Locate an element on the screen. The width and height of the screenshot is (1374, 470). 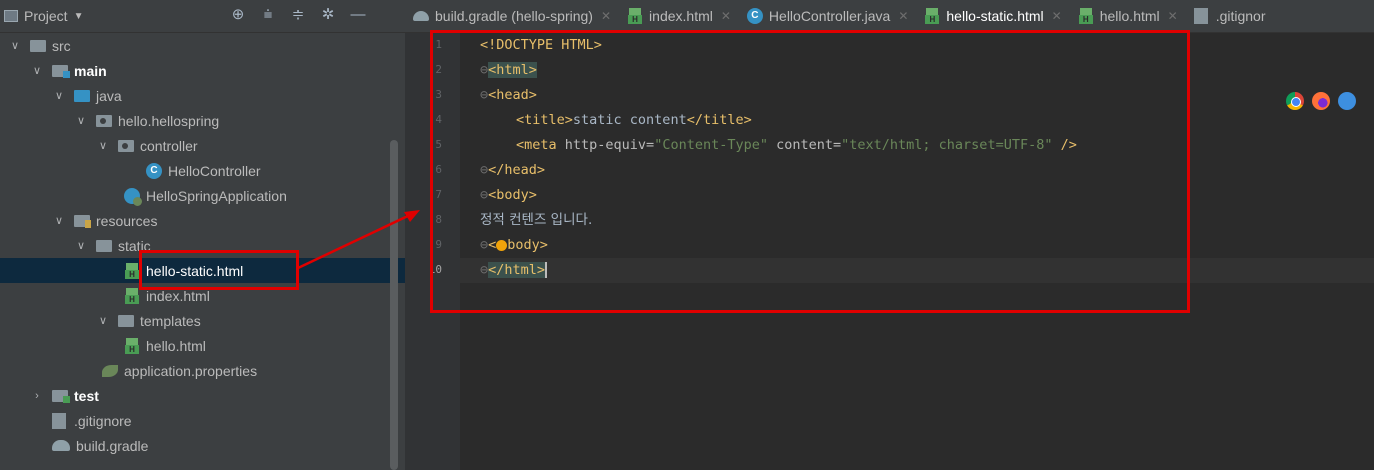
tree-item-resources: ∨ resources is located at coordinates (202, 220).